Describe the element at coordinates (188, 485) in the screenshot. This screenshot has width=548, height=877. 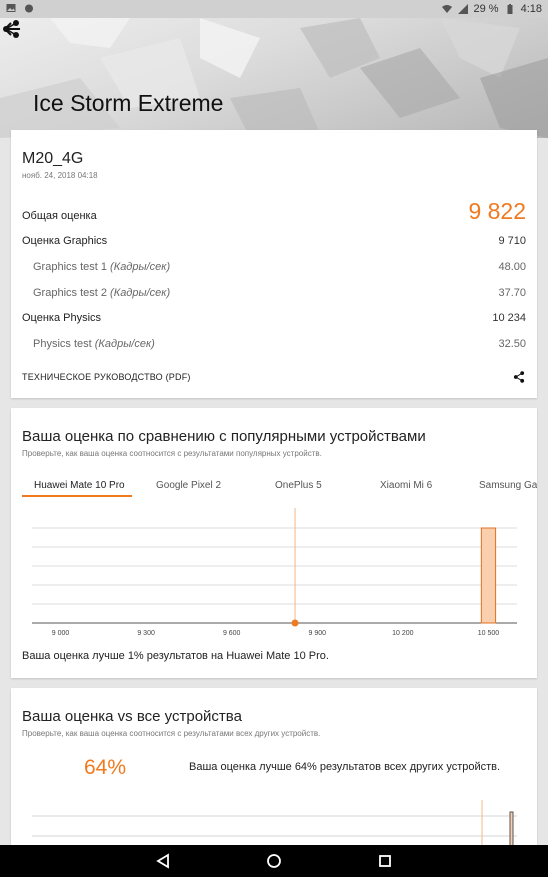
I see `tab-google-pixel-2: Google Pixel 2` at that location.